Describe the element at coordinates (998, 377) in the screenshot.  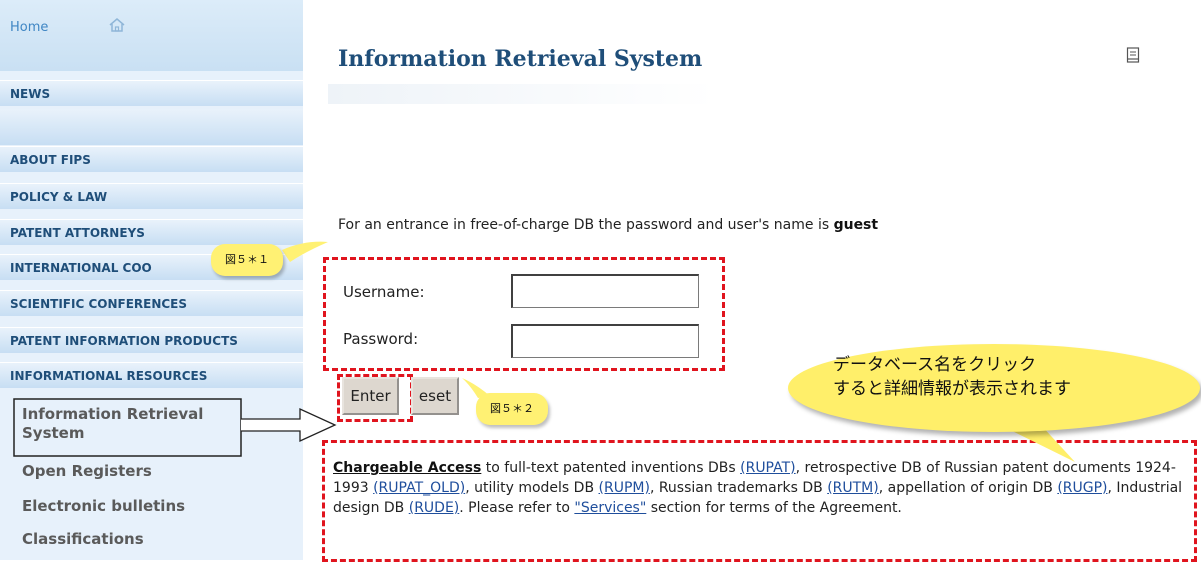
I see `callout-text: データベース名をクリック すると詳細情報が表示されます` at that location.